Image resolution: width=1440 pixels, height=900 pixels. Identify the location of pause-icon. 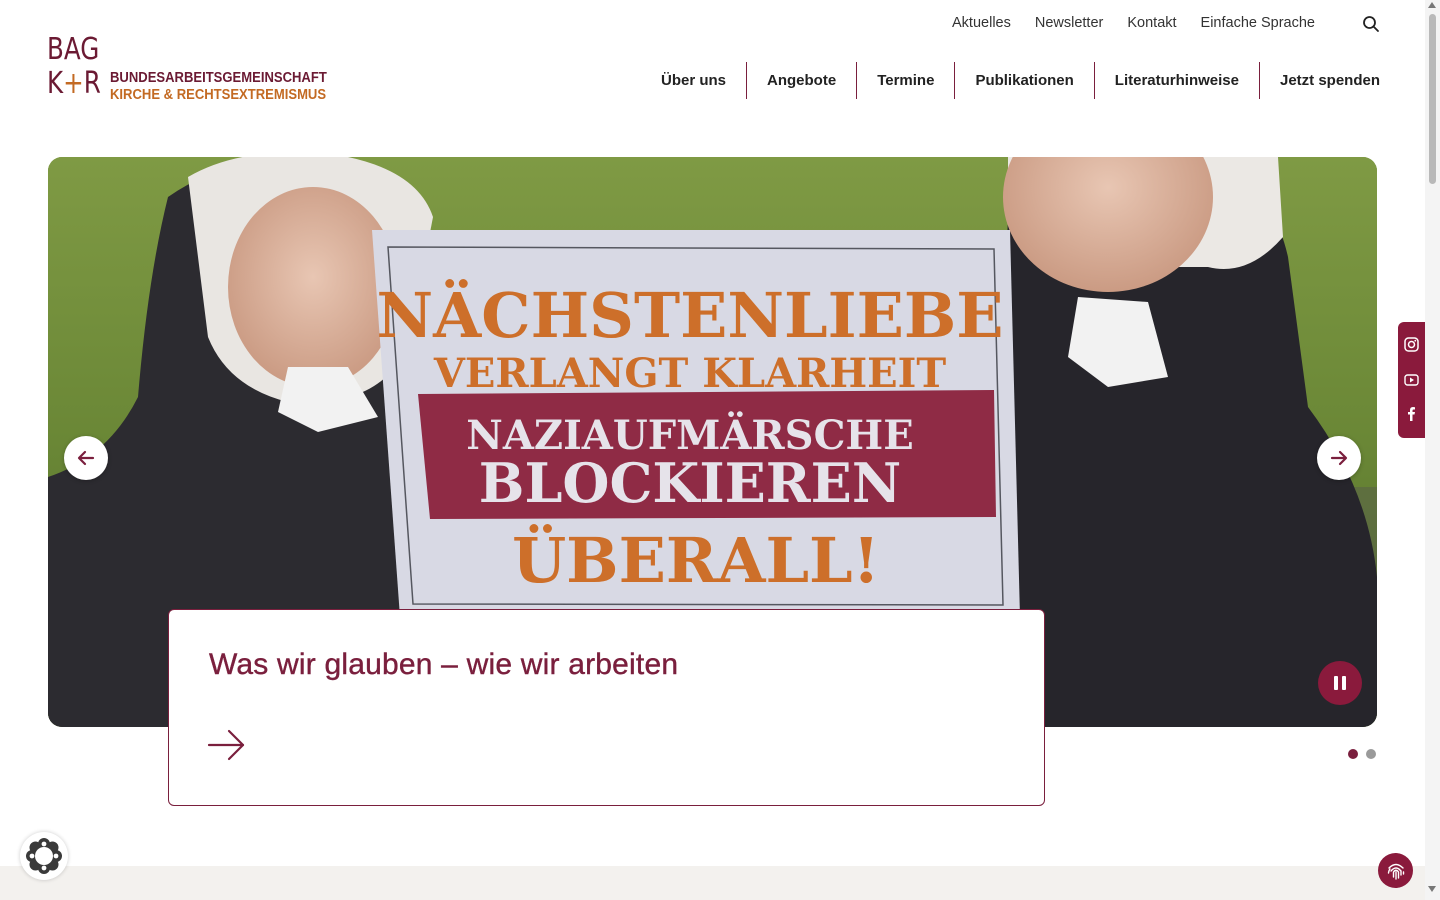
(1340, 683).